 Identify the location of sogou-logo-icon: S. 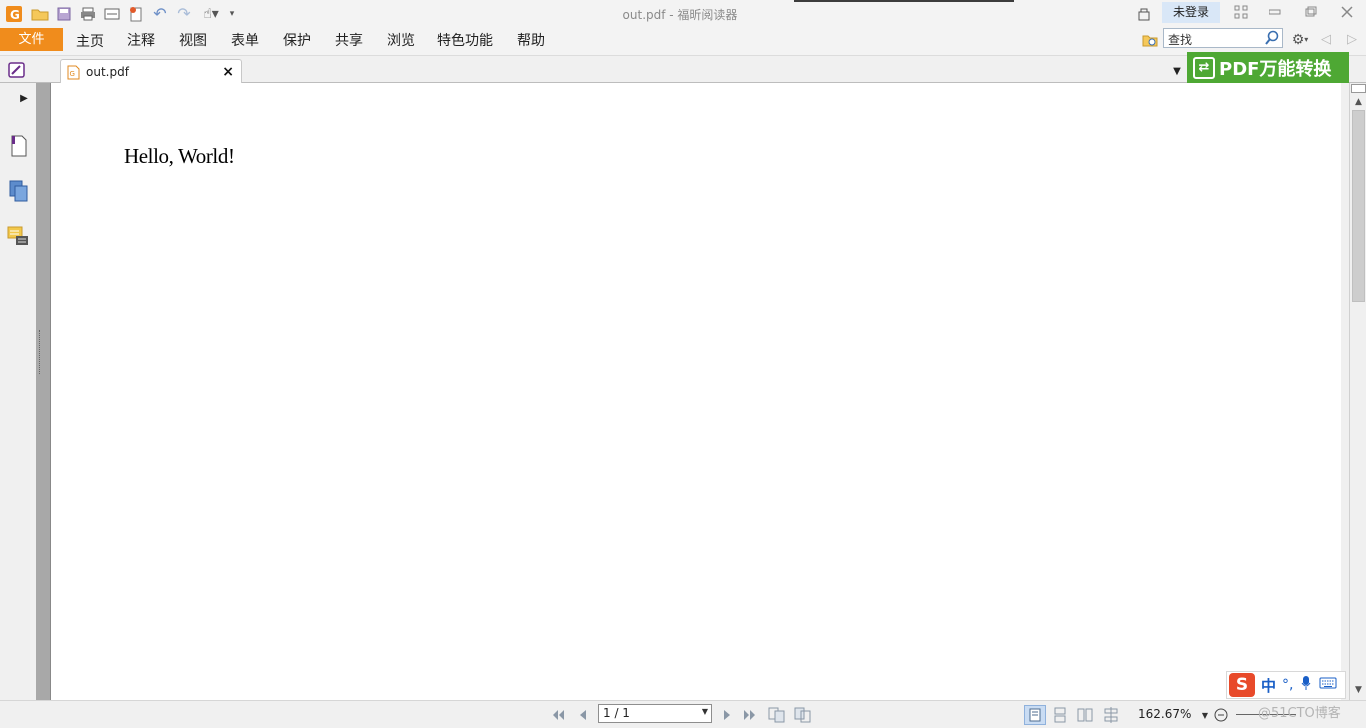
(1242, 685).